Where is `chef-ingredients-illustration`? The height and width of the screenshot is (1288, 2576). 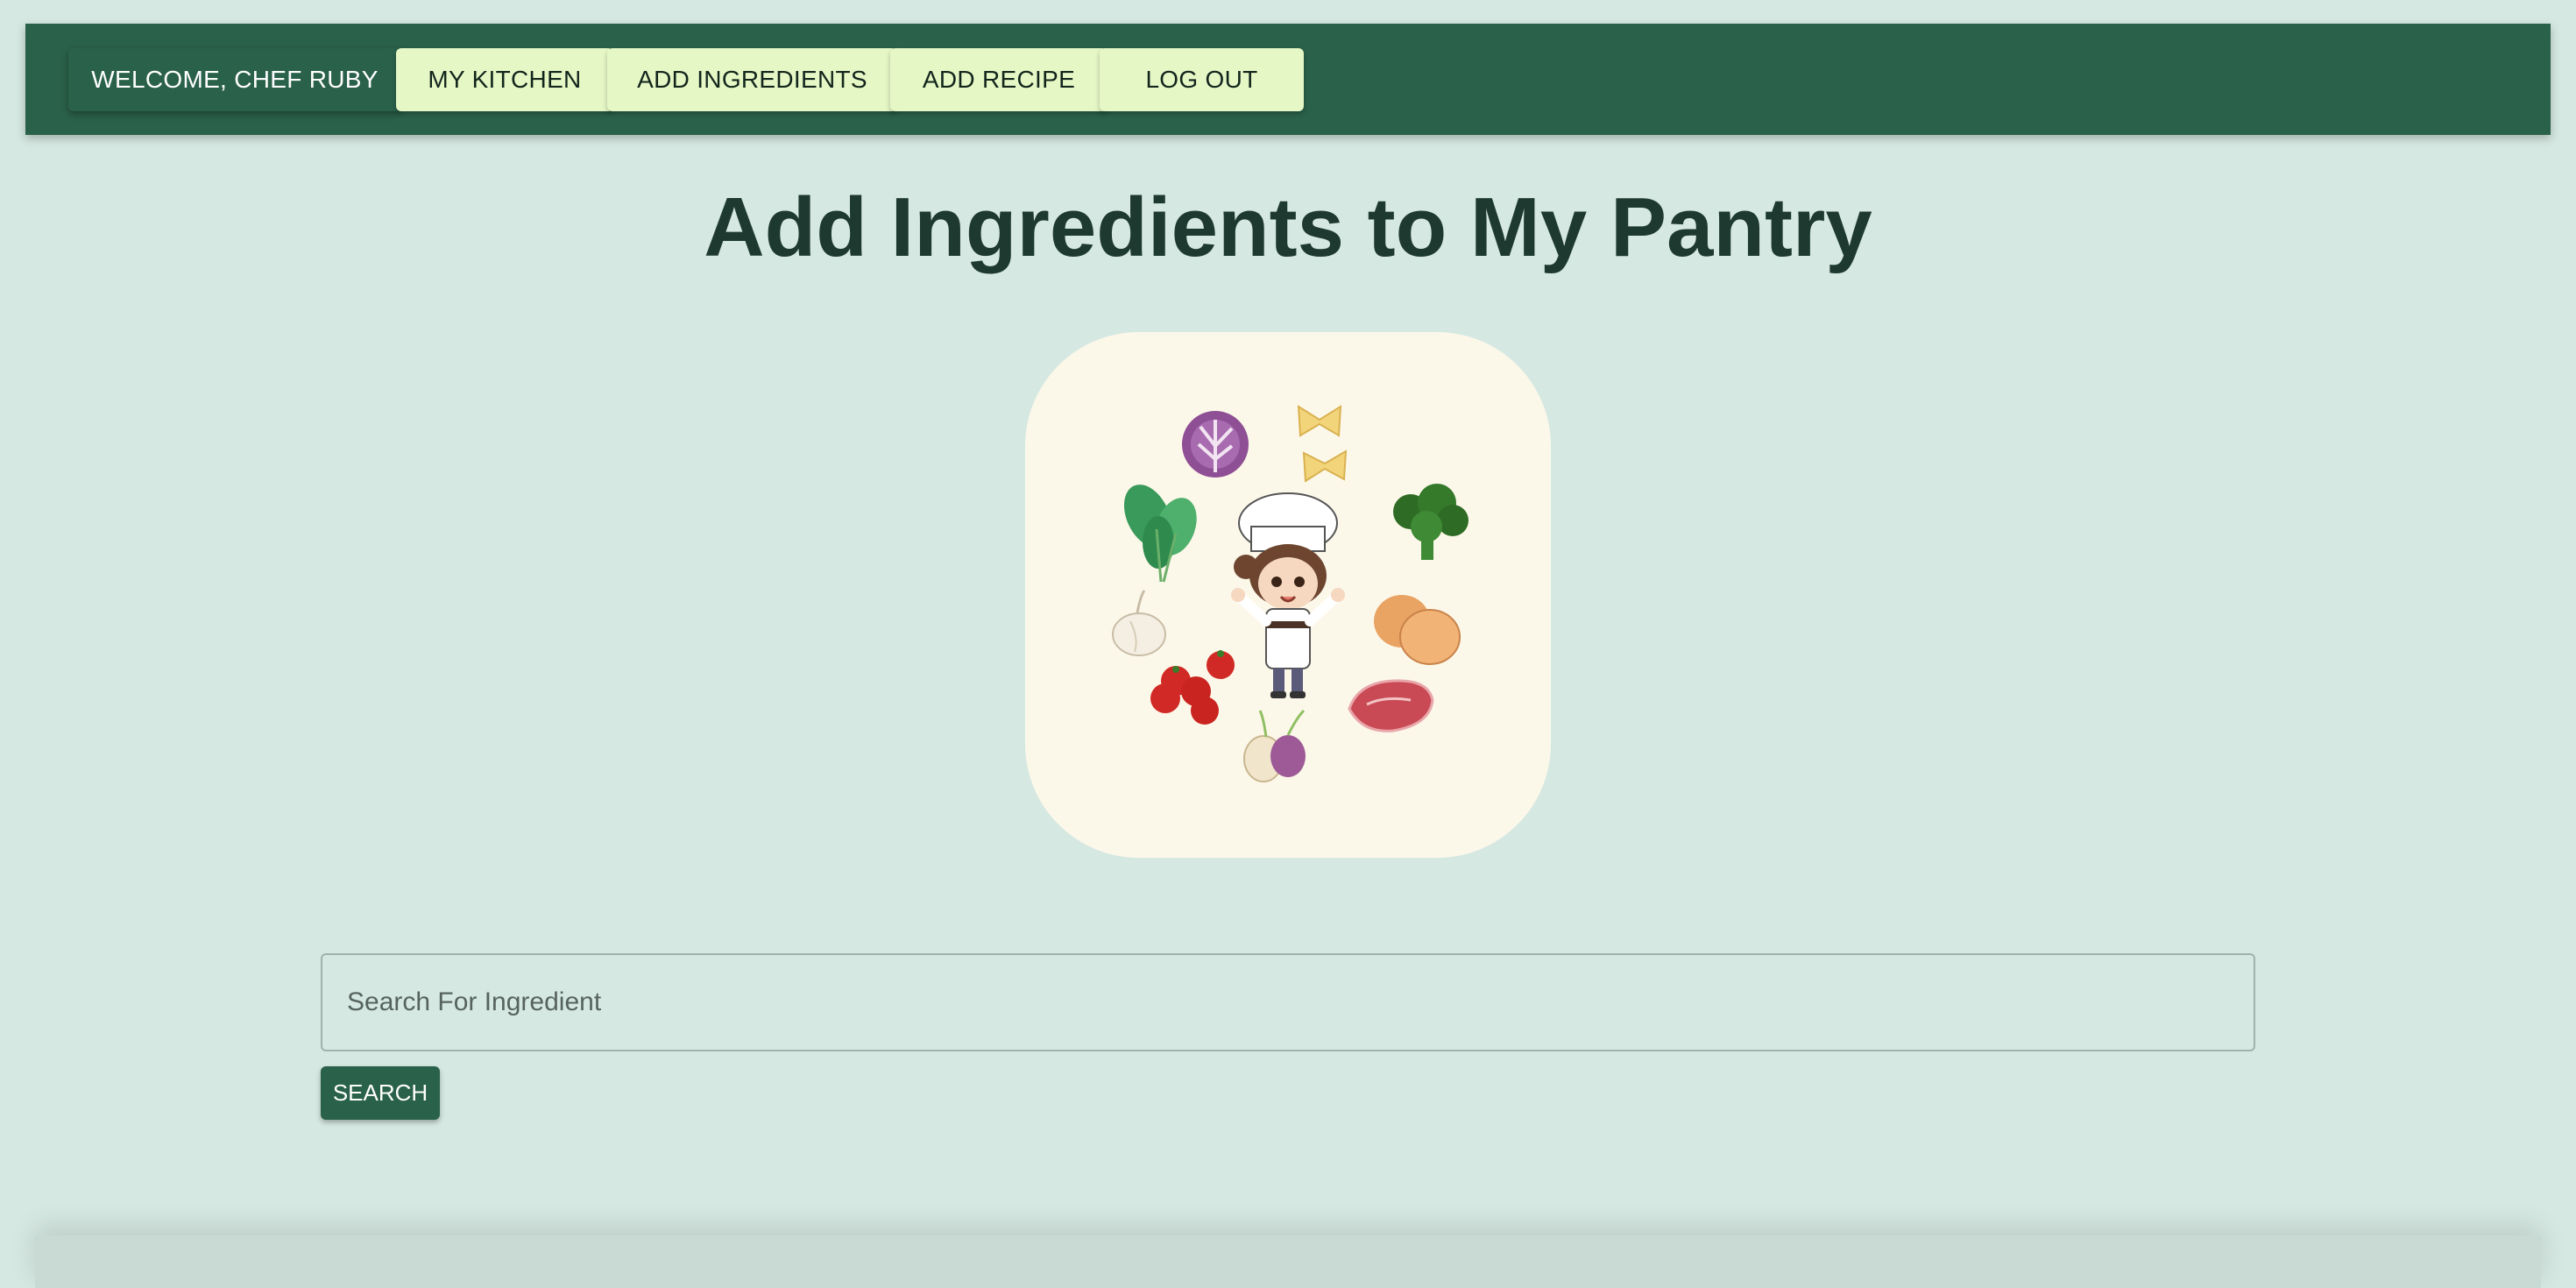 chef-ingredients-illustration is located at coordinates (1288, 595).